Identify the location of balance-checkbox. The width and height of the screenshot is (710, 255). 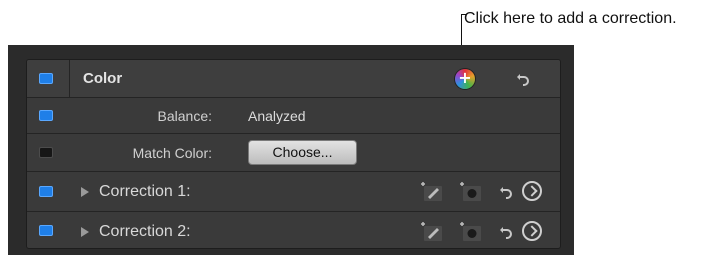
(46, 115).